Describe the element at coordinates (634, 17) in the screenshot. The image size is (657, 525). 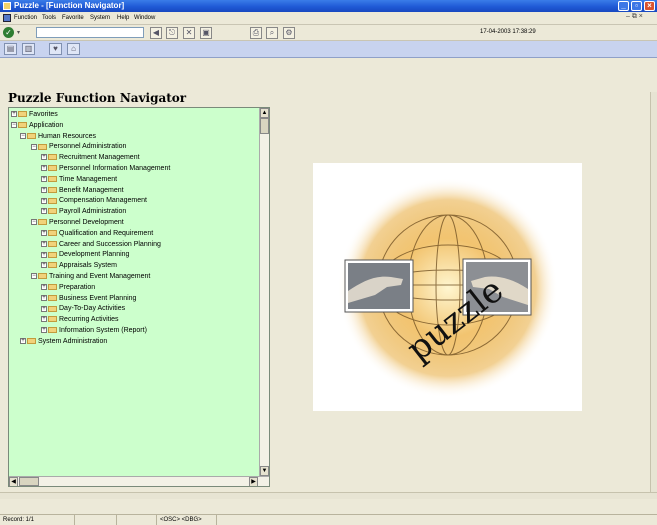
I see `mdi-controls: – ⧉ ×` at that location.